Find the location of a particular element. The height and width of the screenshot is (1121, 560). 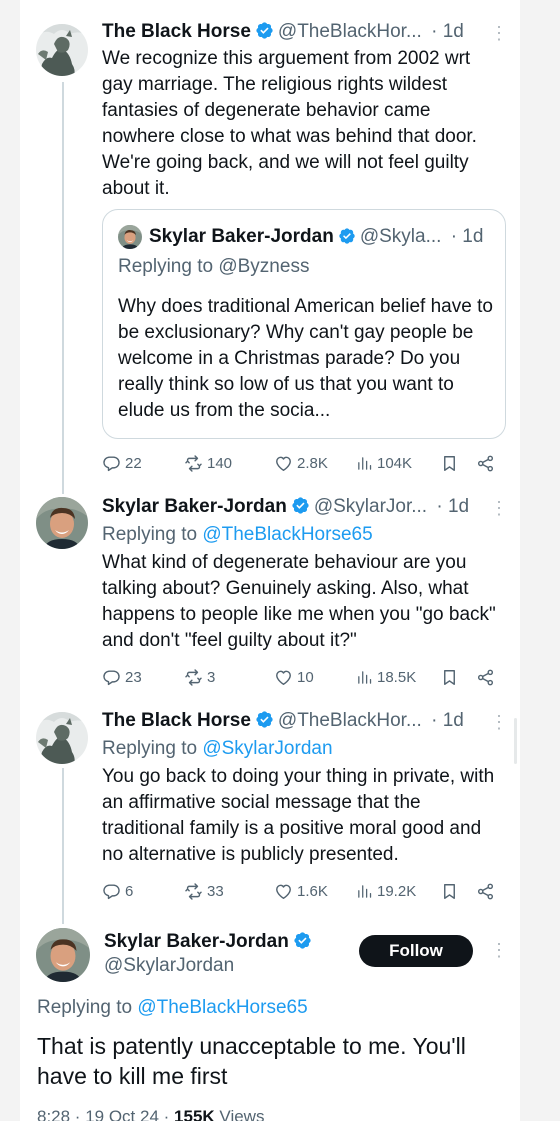

repost-count: 3 is located at coordinates (211, 677).